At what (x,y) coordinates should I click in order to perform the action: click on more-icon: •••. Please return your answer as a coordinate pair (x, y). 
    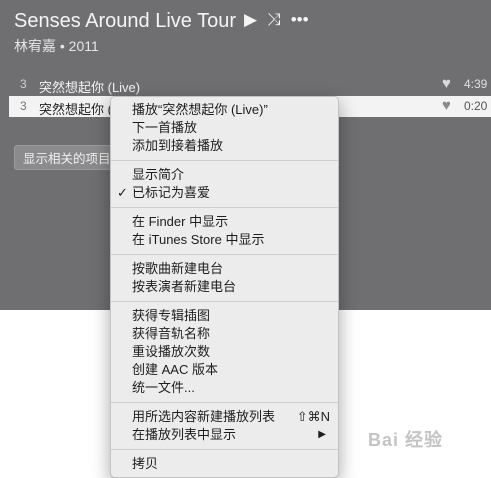
    Looking at the image, I should click on (300, 20).